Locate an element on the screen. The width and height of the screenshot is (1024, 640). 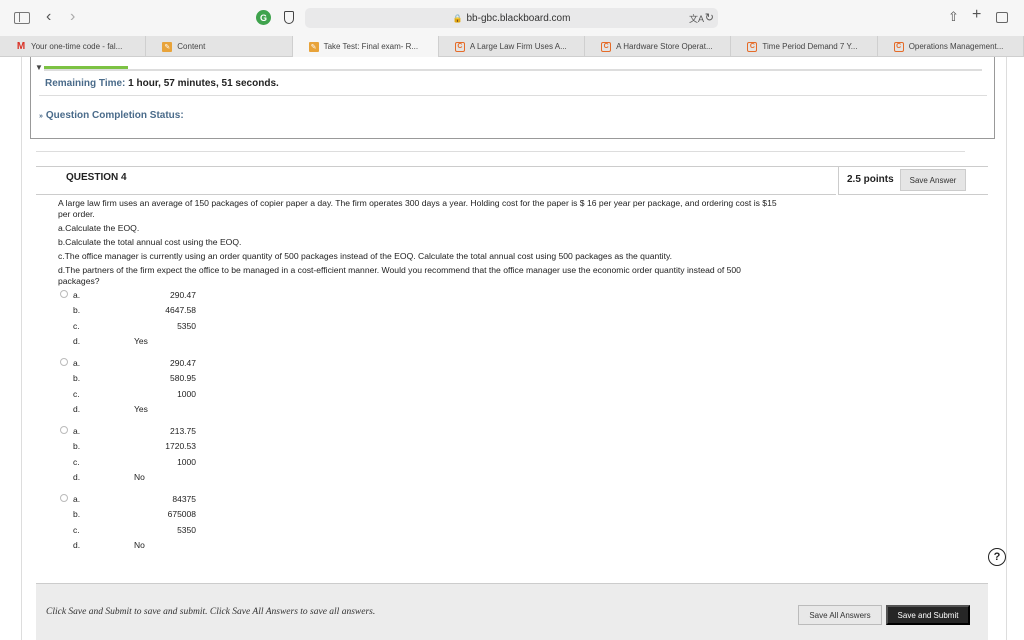
answer-option: a. 290.47 b. 4647.58 c. 5350 d. Yes is located at coordinates (158, 320).